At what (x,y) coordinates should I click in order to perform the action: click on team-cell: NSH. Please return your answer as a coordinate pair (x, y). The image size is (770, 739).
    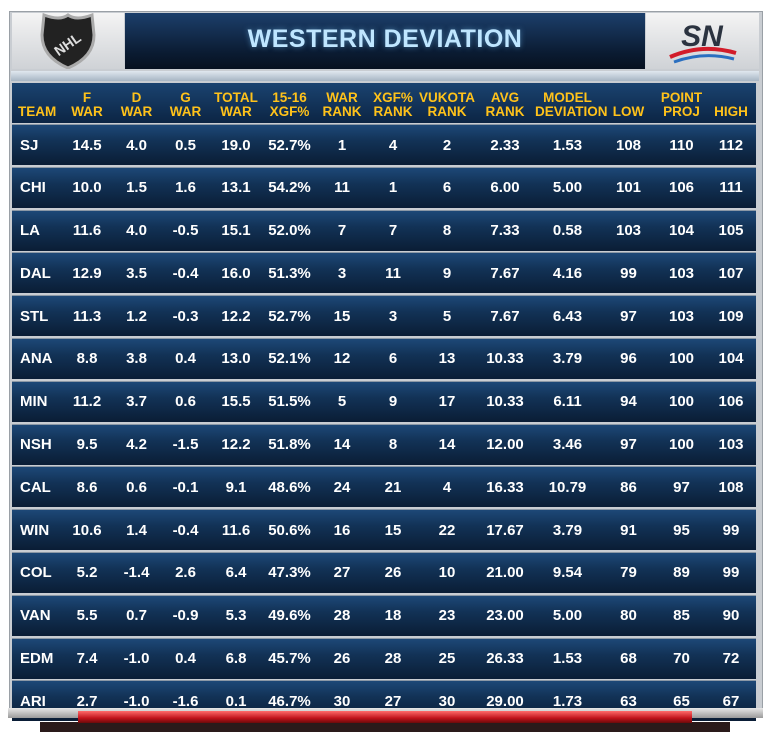
    Looking at the image, I should click on (36, 445).